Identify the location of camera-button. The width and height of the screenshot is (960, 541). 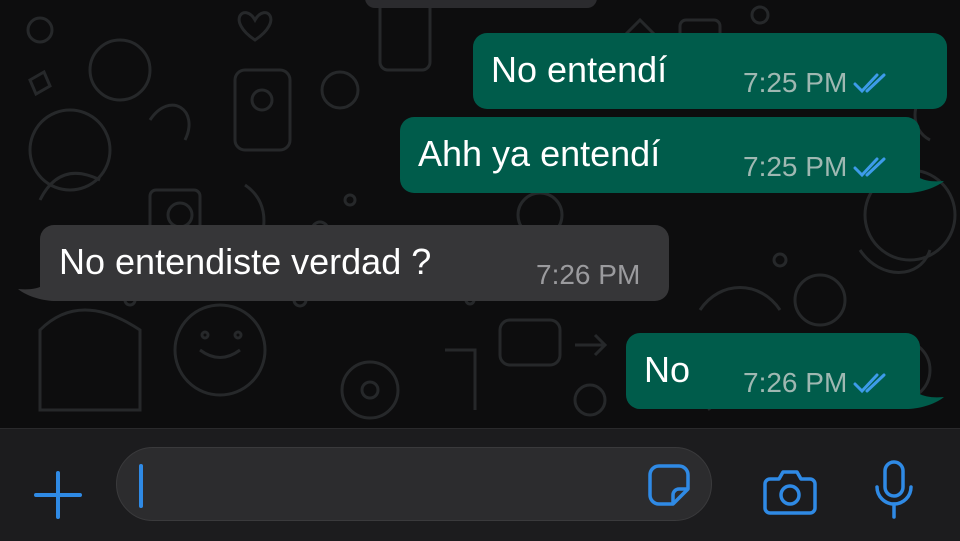
(790, 492).